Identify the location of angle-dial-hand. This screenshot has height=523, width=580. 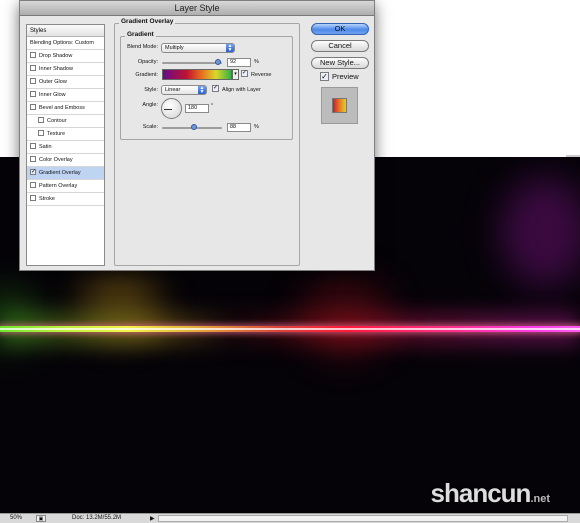
(168, 109).